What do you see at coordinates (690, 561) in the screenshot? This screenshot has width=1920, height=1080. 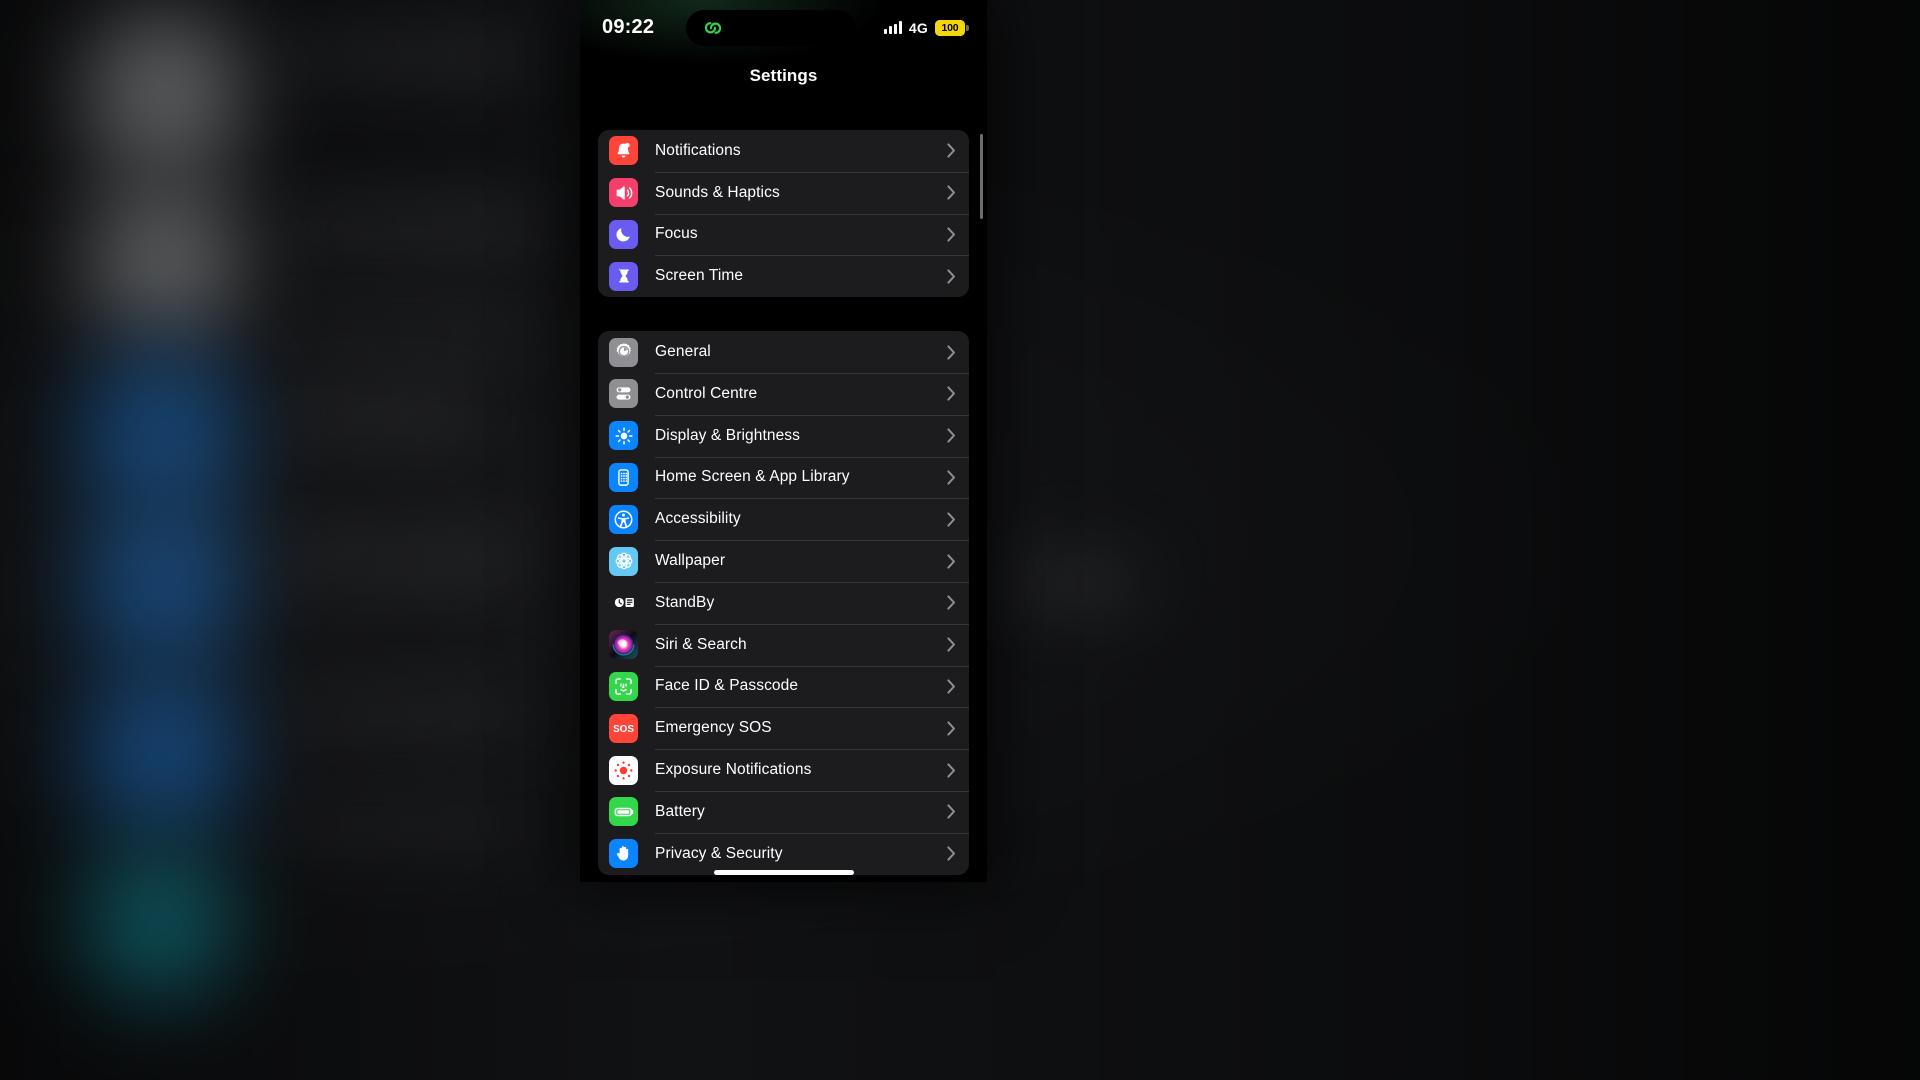 I see `settings-row-label: Wallpaper` at bounding box center [690, 561].